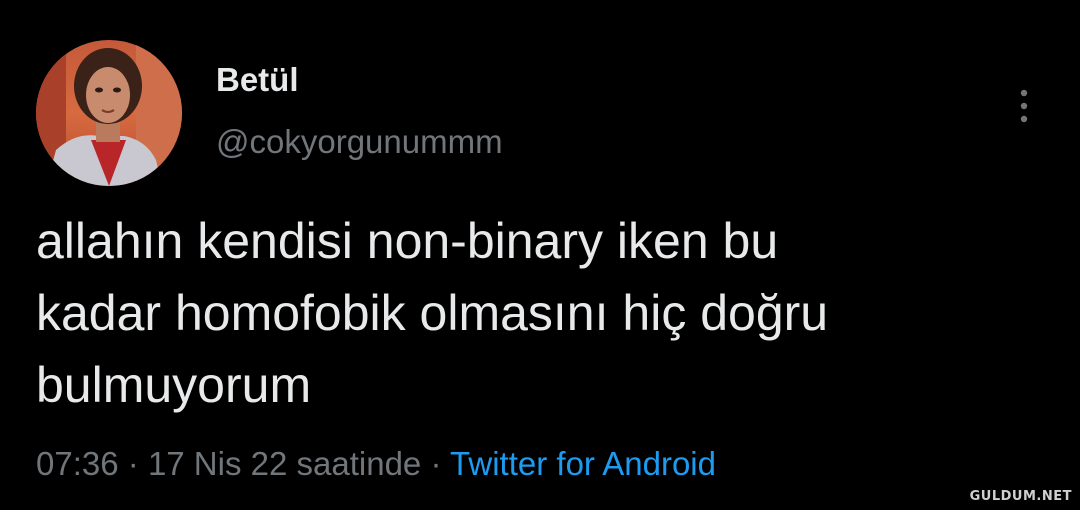 Image resolution: width=1080 pixels, height=510 pixels. I want to click on profile-photo-icon, so click(109, 113).